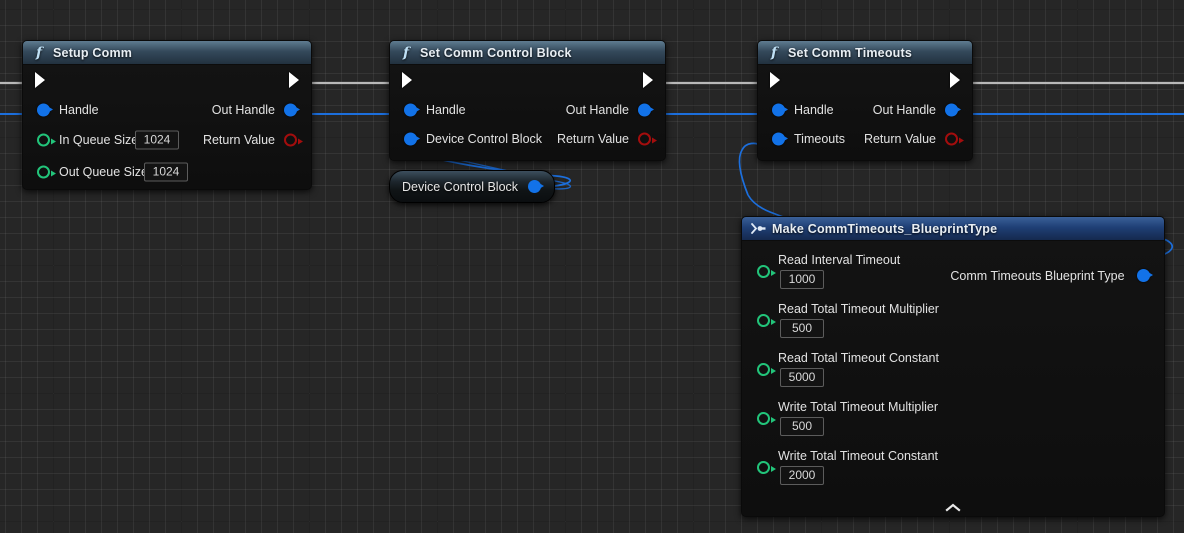  Describe the element at coordinates (858, 456) in the screenshot. I see `pin-label-write-total-timeout-constant: Write Total Timeout Constant` at that location.